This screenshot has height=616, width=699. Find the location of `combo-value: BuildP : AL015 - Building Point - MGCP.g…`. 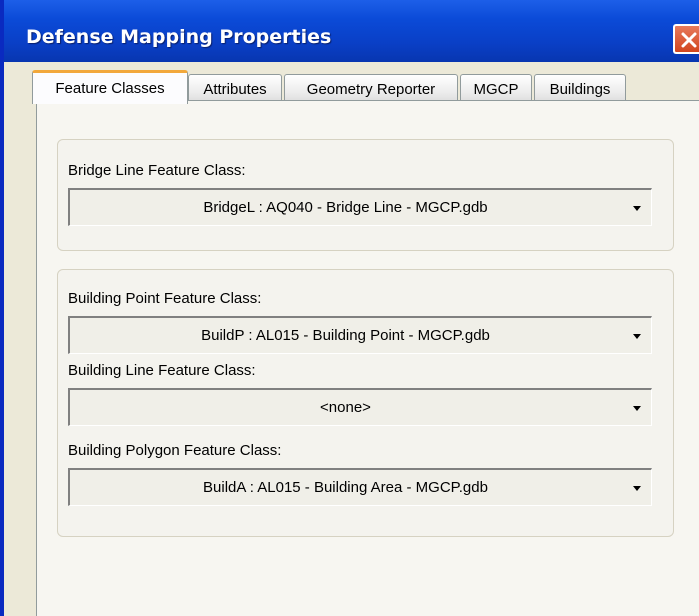

combo-value: BuildP : AL015 - Building Point - MGCP.g… is located at coordinates (345, 335).